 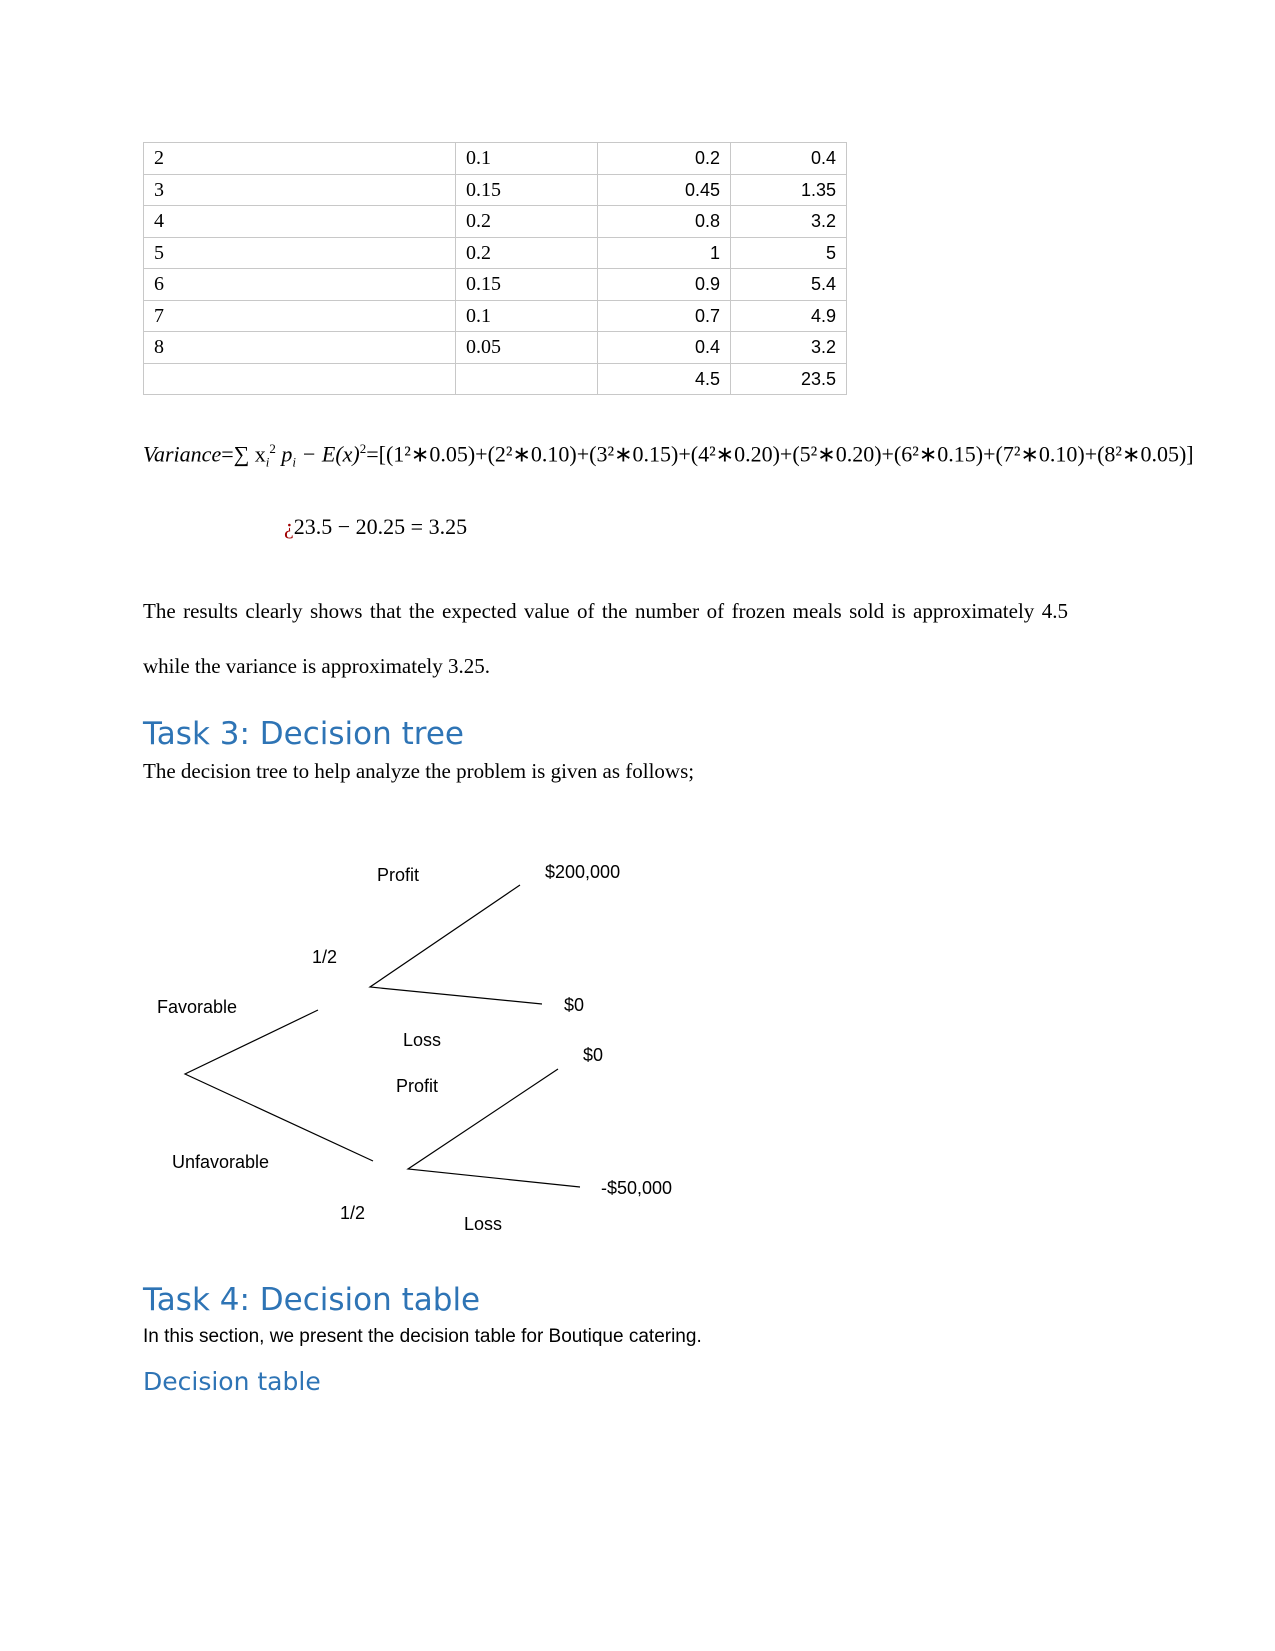 What do you see at coordinates (593, 1055) in the screenshot?
I see `payoff-0-b: $0` at bounding box center [593, 1055].